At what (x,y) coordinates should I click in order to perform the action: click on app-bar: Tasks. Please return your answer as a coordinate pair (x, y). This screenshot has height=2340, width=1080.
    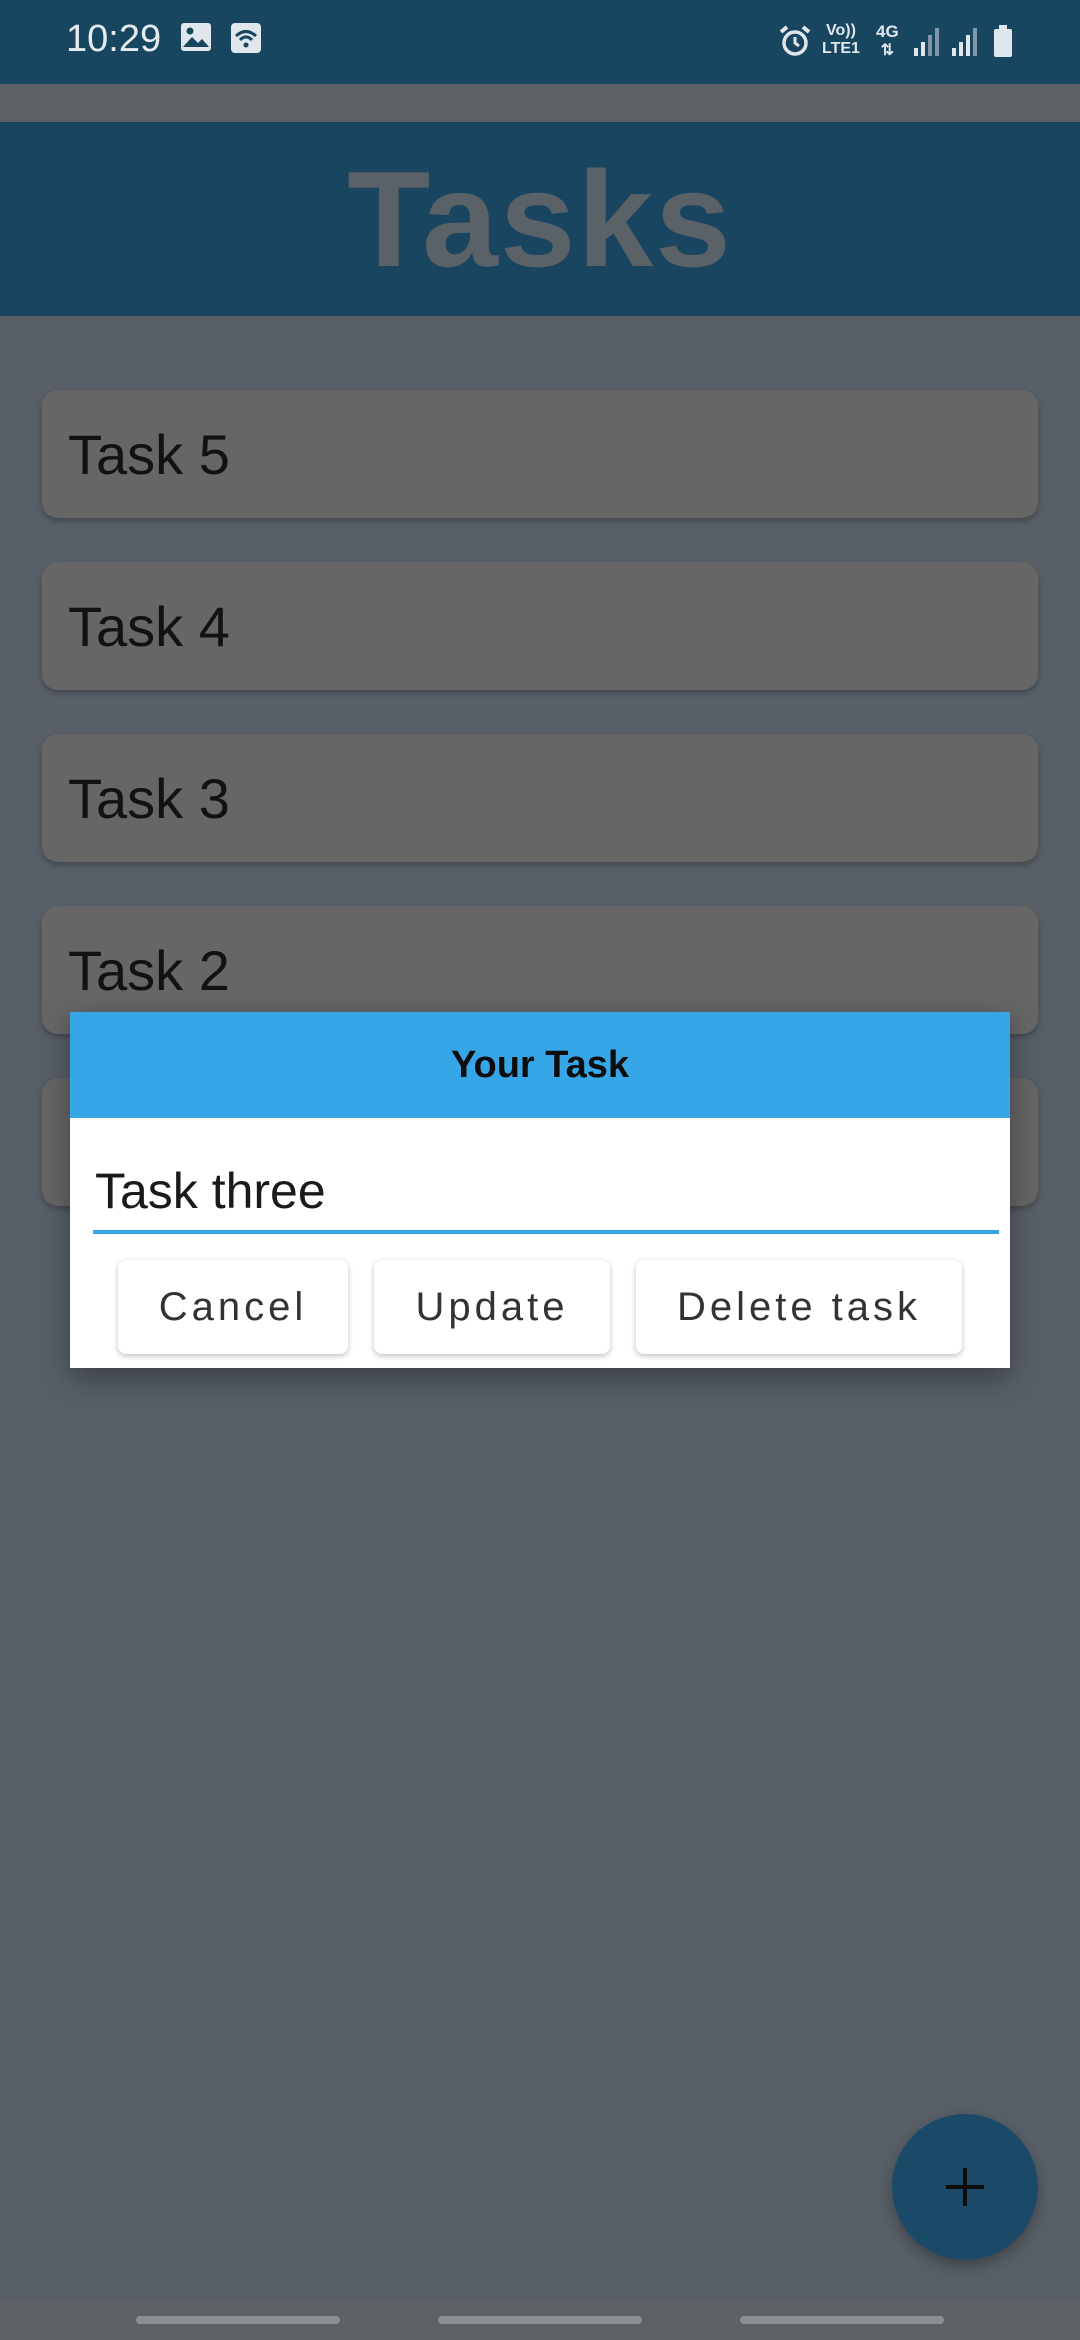
    Looking at the image, I should click on (540, 219).